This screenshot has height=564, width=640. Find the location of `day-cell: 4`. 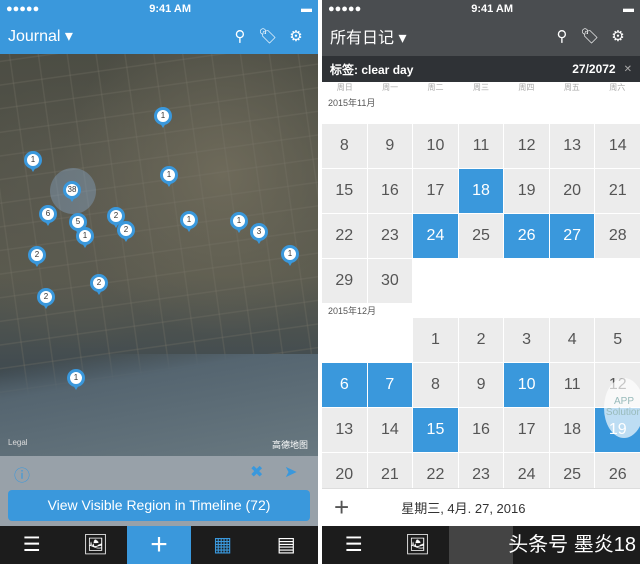

day-cell: 4 is located at coordinates (572, 340).